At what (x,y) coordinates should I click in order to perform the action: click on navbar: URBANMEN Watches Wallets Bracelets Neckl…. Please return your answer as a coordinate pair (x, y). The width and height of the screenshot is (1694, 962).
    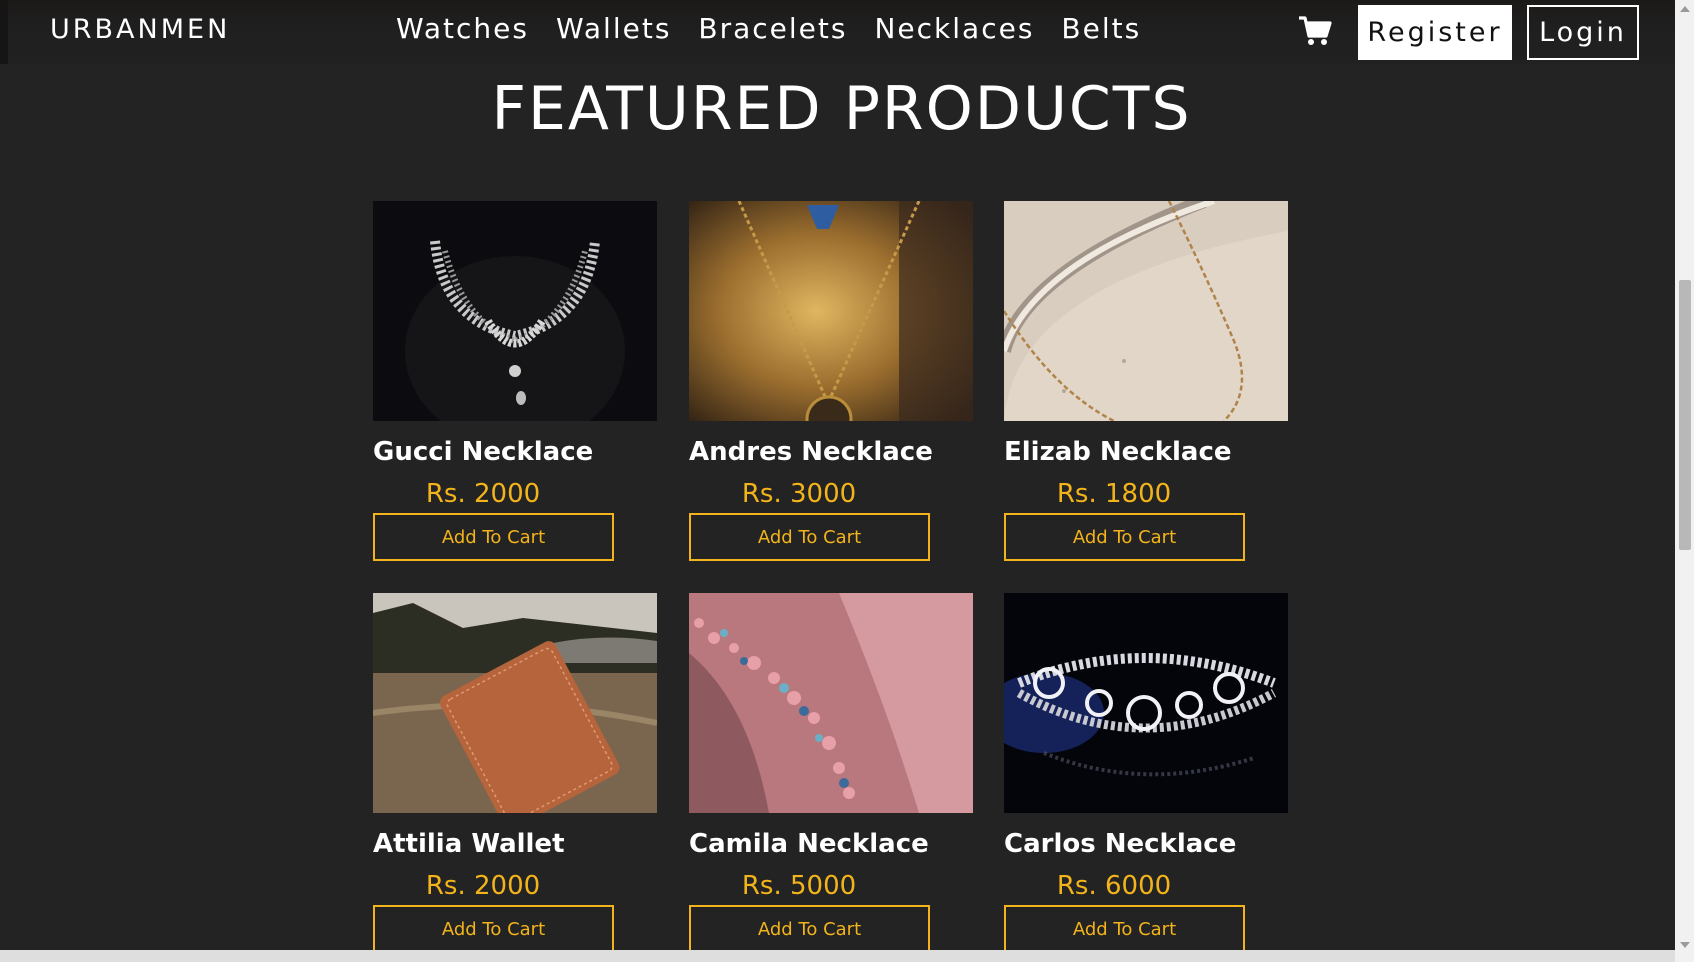
    Looking at the image, I should click on (837, 32).